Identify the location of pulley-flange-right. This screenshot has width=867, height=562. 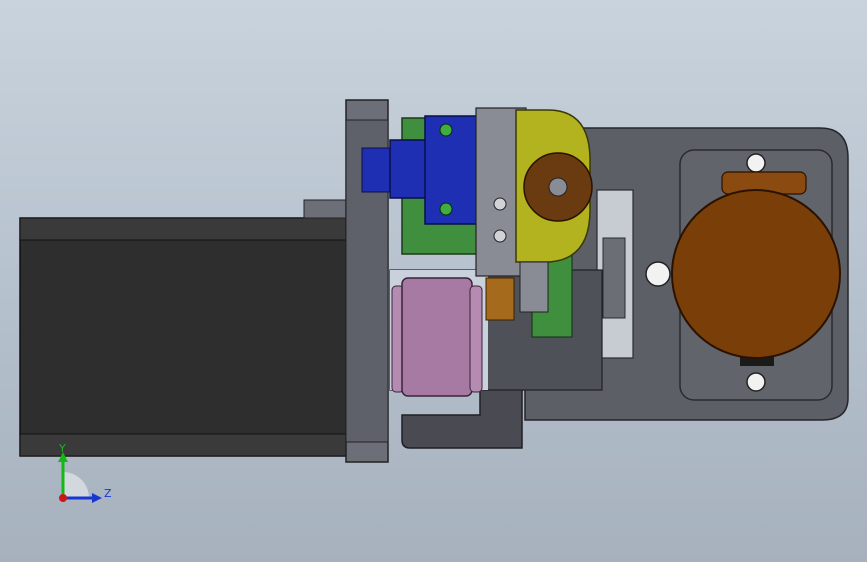
(476, 339).